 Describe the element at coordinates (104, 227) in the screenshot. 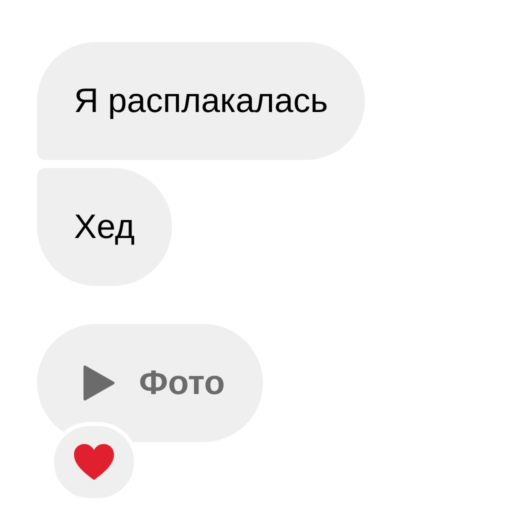

I see `message-bubble: Хед` at that location.